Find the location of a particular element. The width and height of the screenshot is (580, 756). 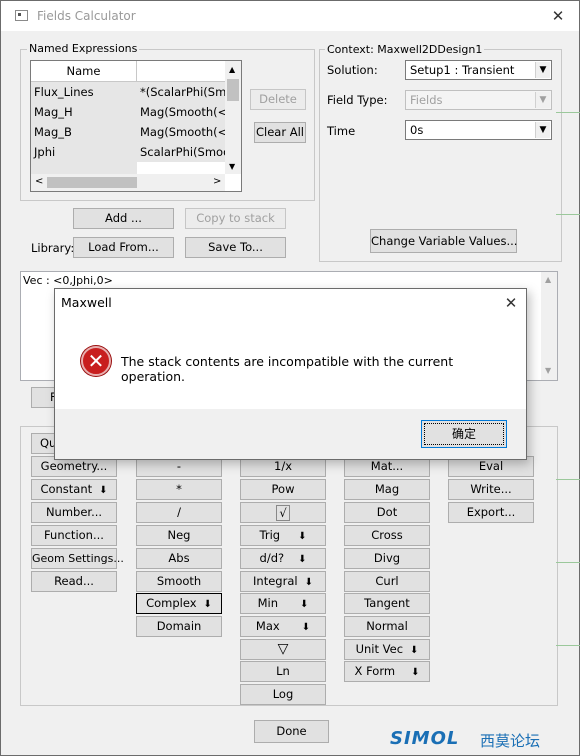

gradient-icon: ▽ is located at coordinates (283, 649).